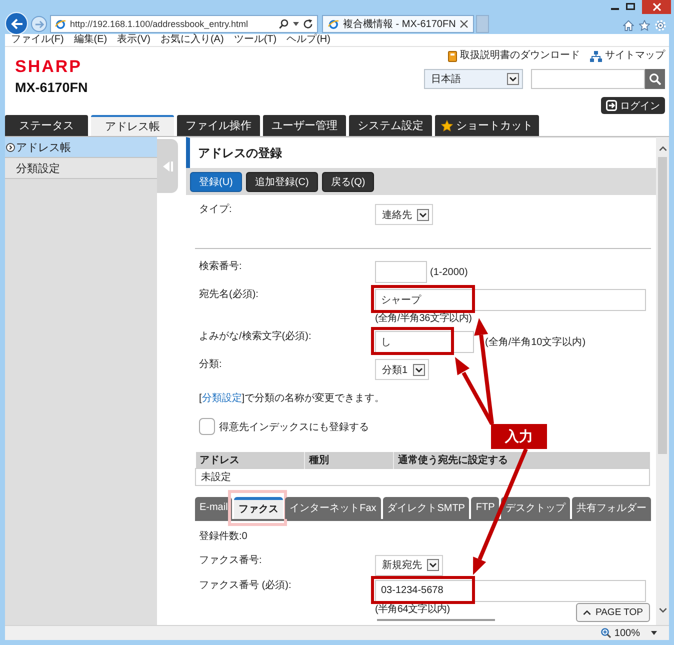 The height and width of the screenshot is (645, 674). Describe the element at coordinates (424, 342) in the screenshot. I see `text-field: し` at that location.